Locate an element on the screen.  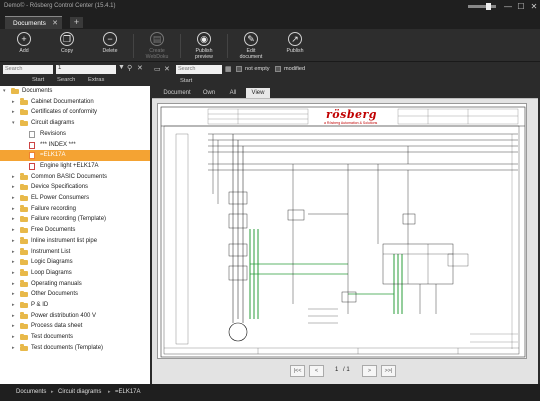
tree-item: ▸ Test documents (Template) is located at coordinates (75, 348).